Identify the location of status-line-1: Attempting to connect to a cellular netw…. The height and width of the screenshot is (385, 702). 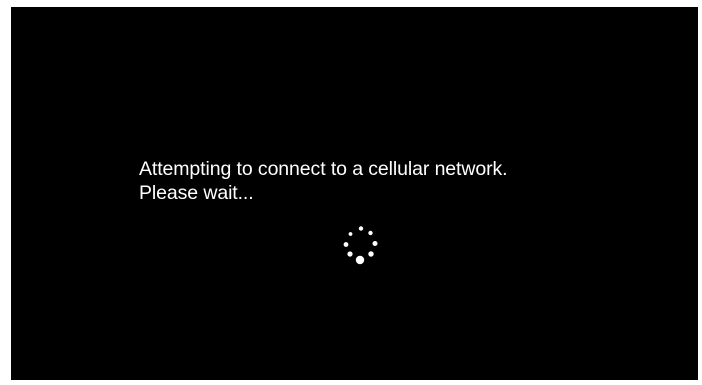
(323, 169).